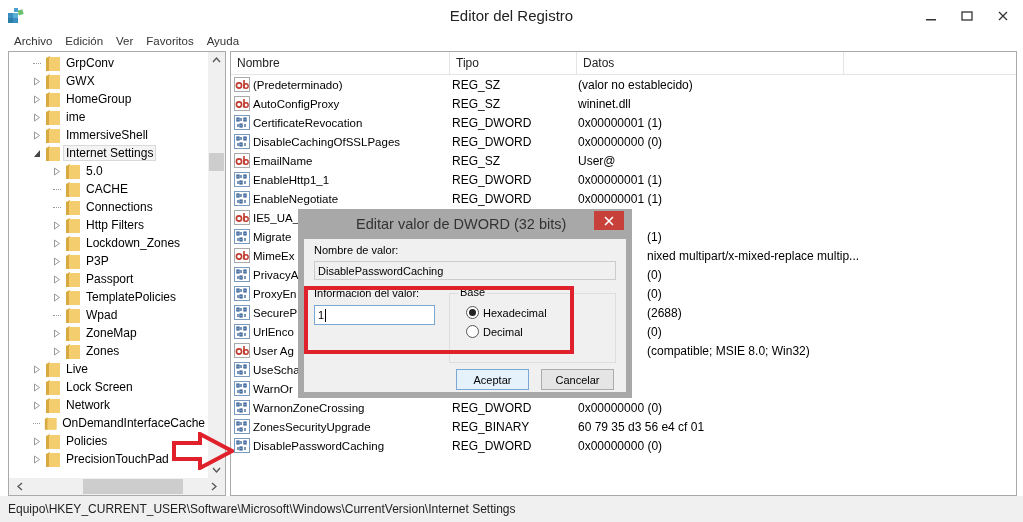  I want to click on tree-item: ImmersiveShell, so click(107, 135).